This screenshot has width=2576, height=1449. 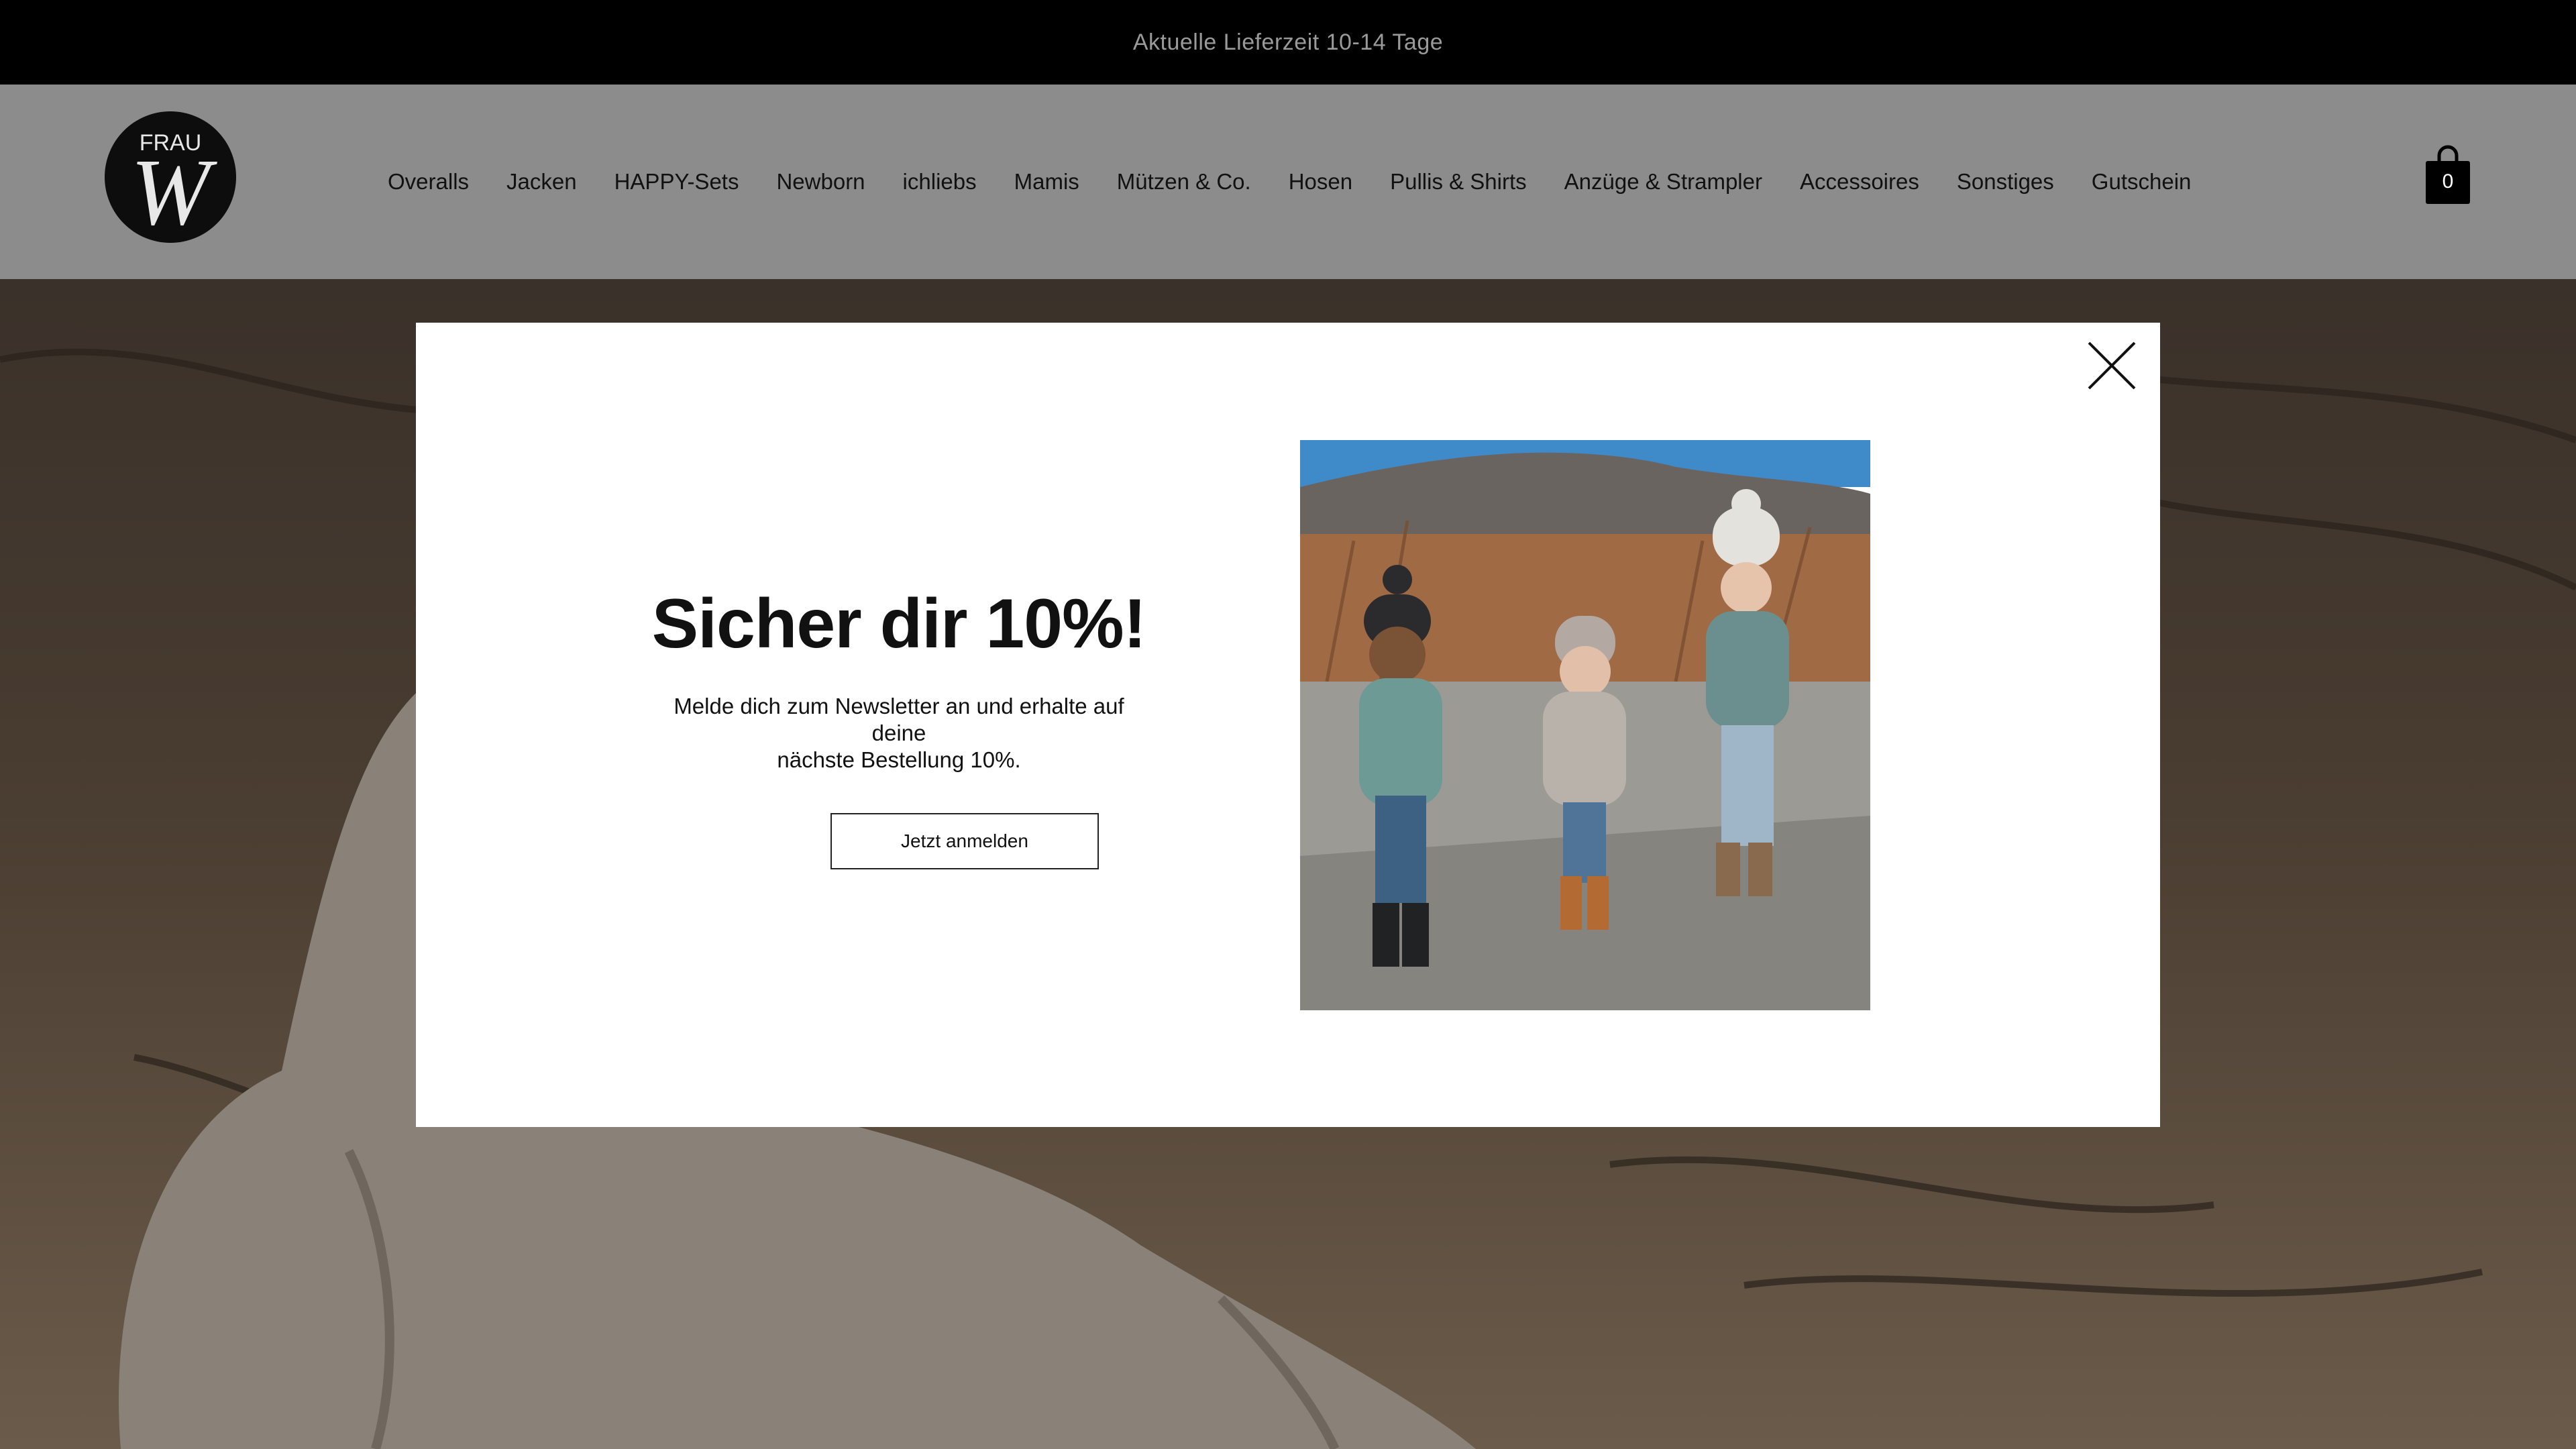 I want to click on announcement-bar: Aktuelle Lieferzeit 10-14 Tage, so click(x=1288, y=42).